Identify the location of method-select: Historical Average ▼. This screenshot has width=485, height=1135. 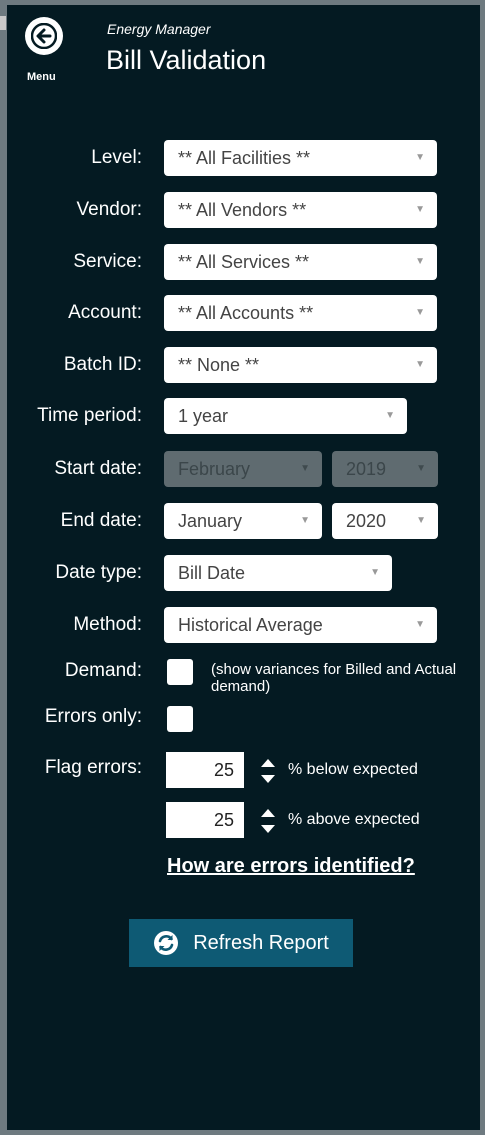
(300, 625).